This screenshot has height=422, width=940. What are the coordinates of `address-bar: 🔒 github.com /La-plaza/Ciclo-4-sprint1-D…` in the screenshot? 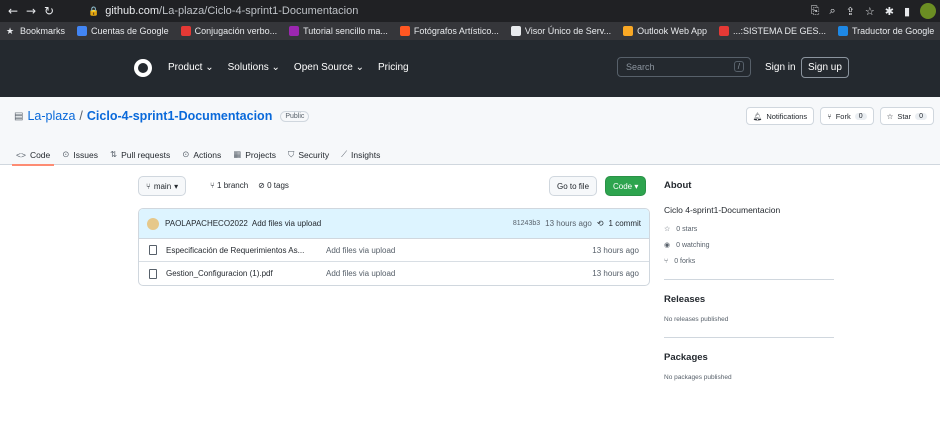 It's located at (223, 11).